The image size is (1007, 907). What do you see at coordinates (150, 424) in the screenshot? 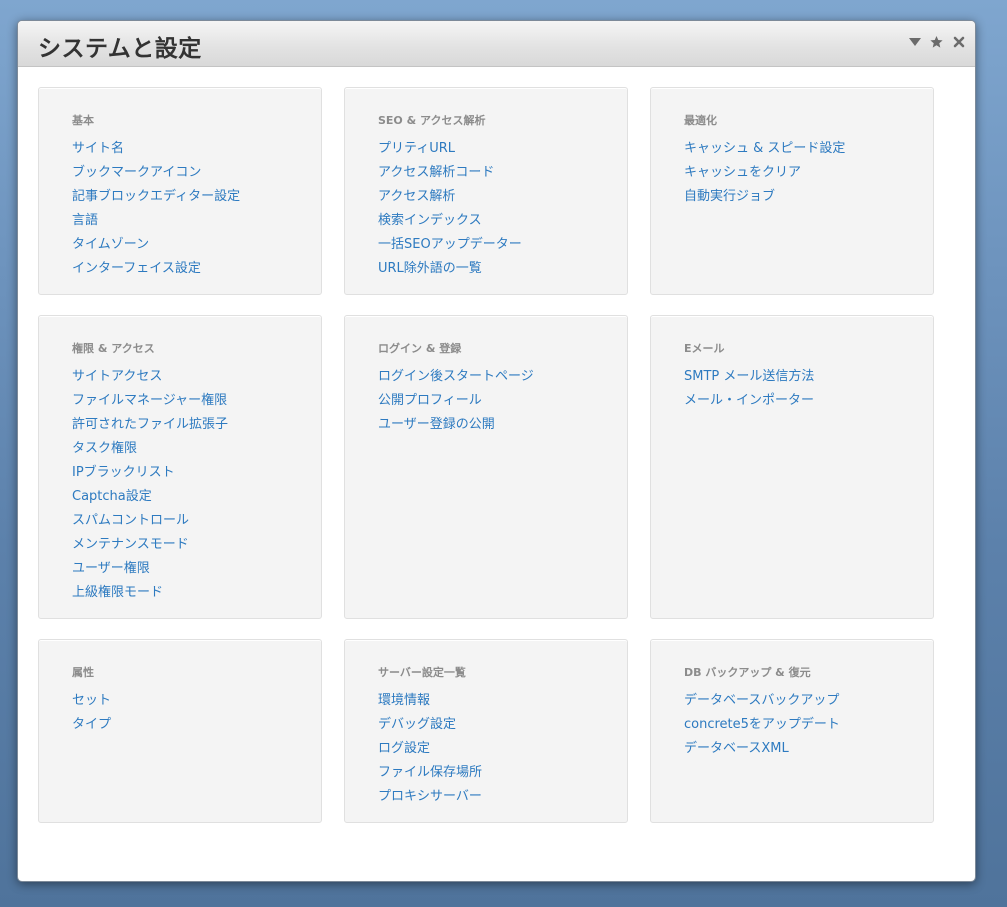
I see `link-allowed-file-types: 許可されたファイル拡張子` at bounding box center [150, 424].